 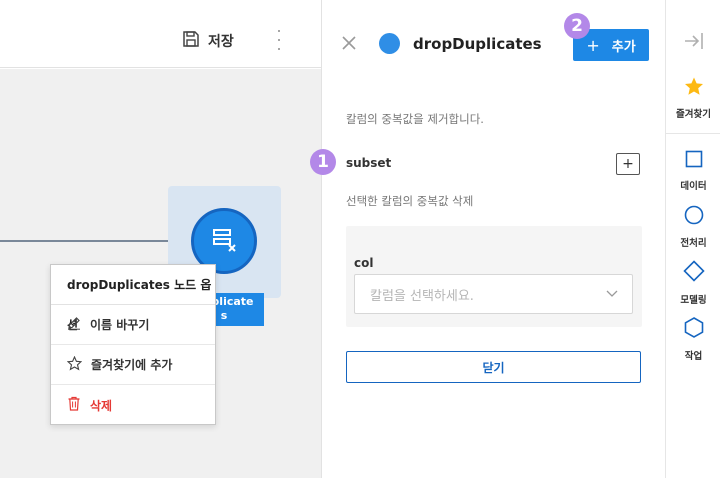 What do you see at coordinates (612, 294) in the screenshot?
I see `chevron-down-icon` at bounding box center [612, 294].